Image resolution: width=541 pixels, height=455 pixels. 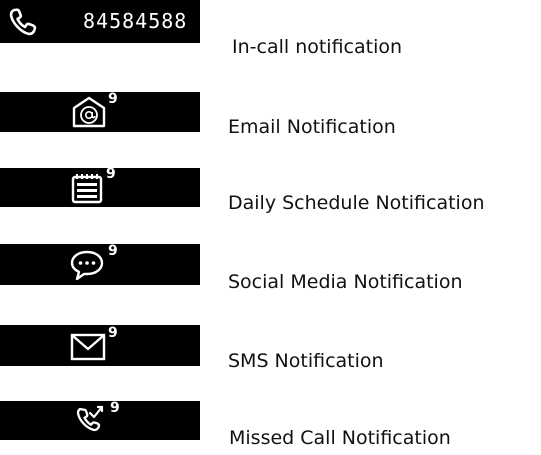 I want to click on social-screen: 9, so click(x=100, y=264).